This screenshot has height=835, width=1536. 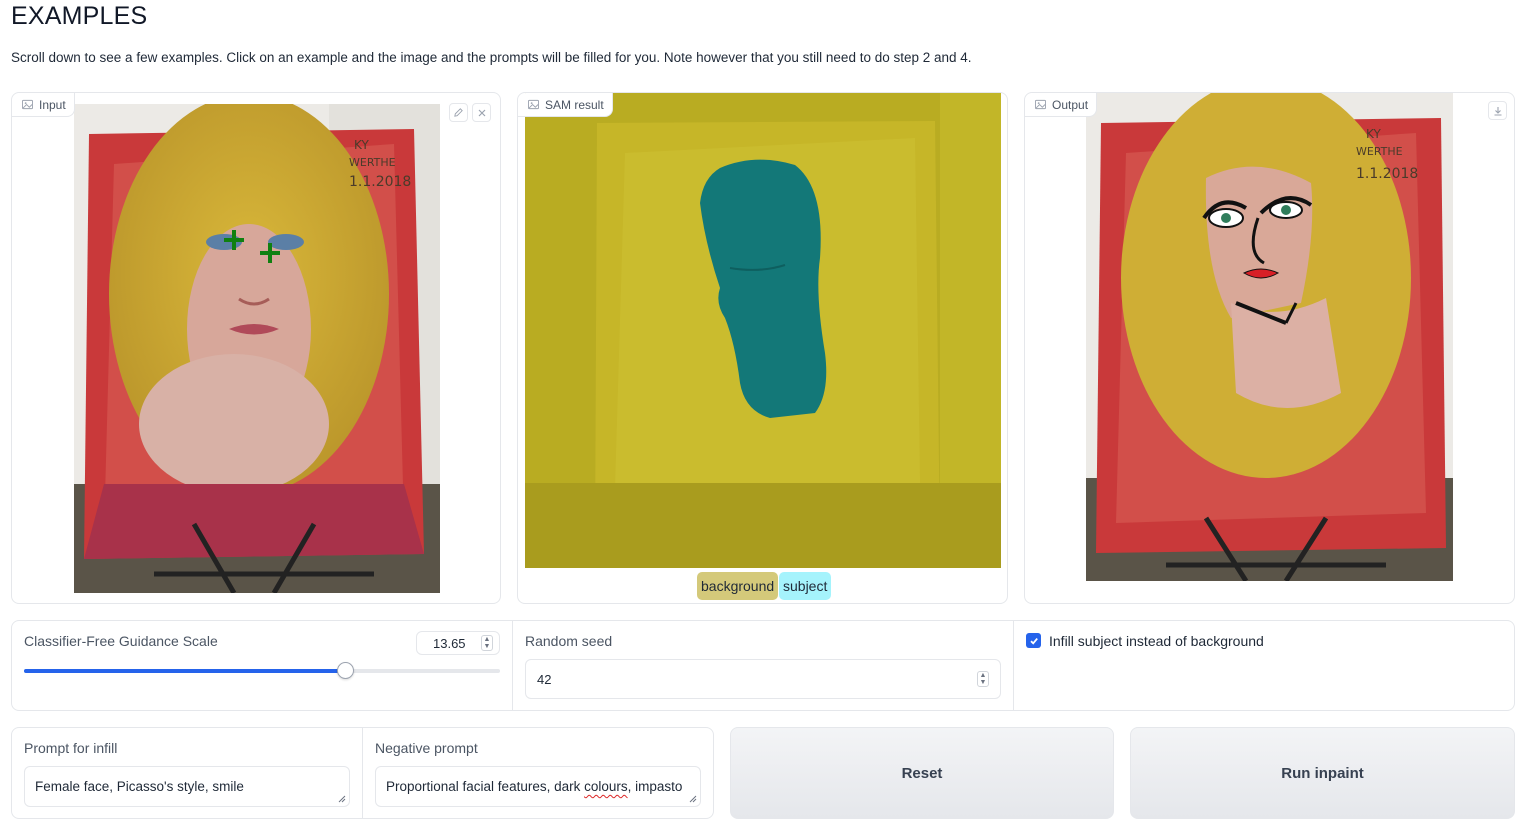 I want to click on output-painting: KY WERTHE 1.1.2018, so click(x=1269, y=337).